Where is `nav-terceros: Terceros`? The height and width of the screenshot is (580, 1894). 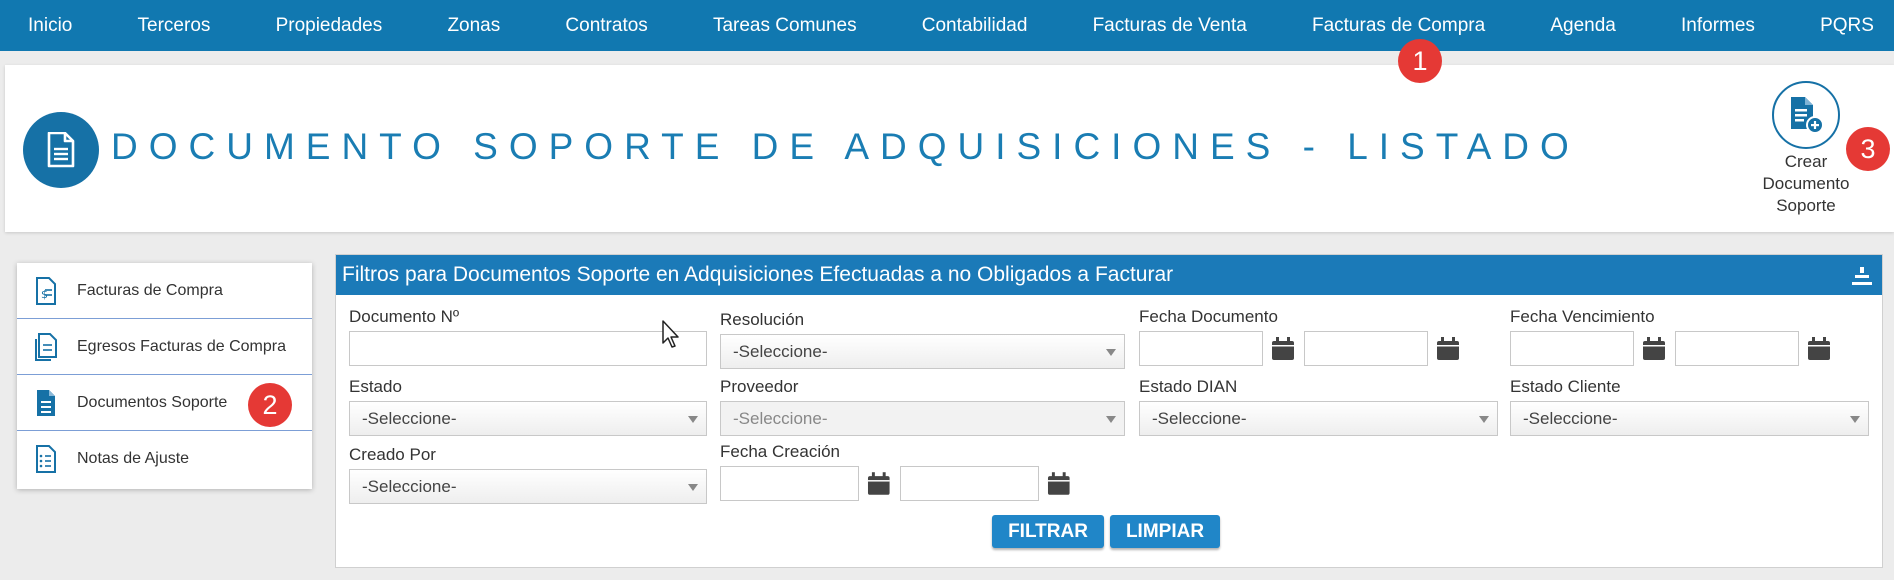
nav-terceros: Terceros is located at coordinates (174, 26).